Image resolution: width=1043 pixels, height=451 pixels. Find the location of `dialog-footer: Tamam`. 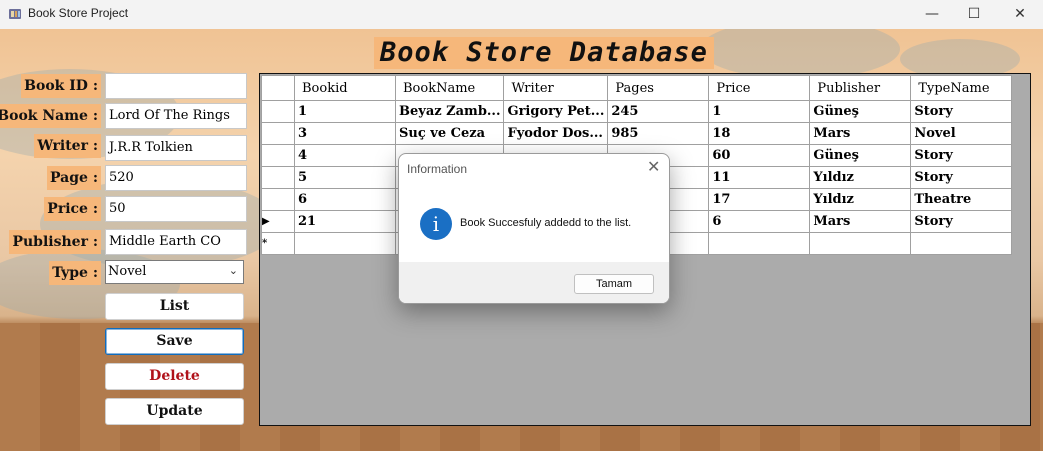

dialog-footer: Tamam is located at coordinates (534, 282).